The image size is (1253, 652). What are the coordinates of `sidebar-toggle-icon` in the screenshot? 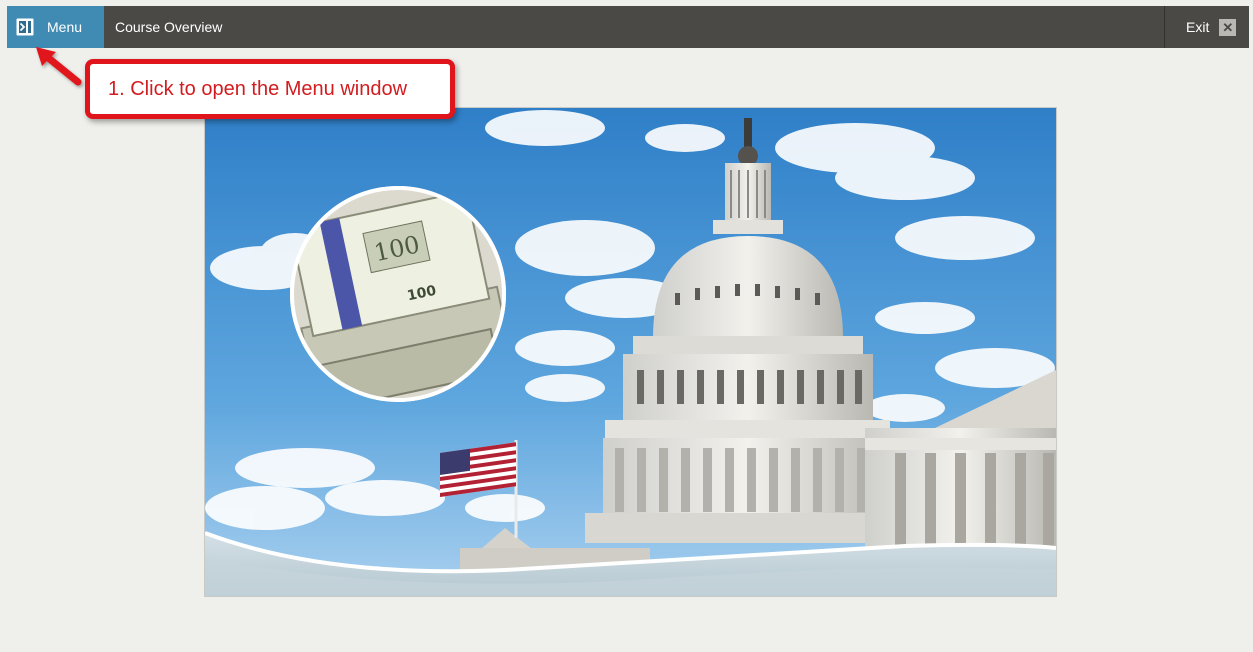 It's located at (25, 27).